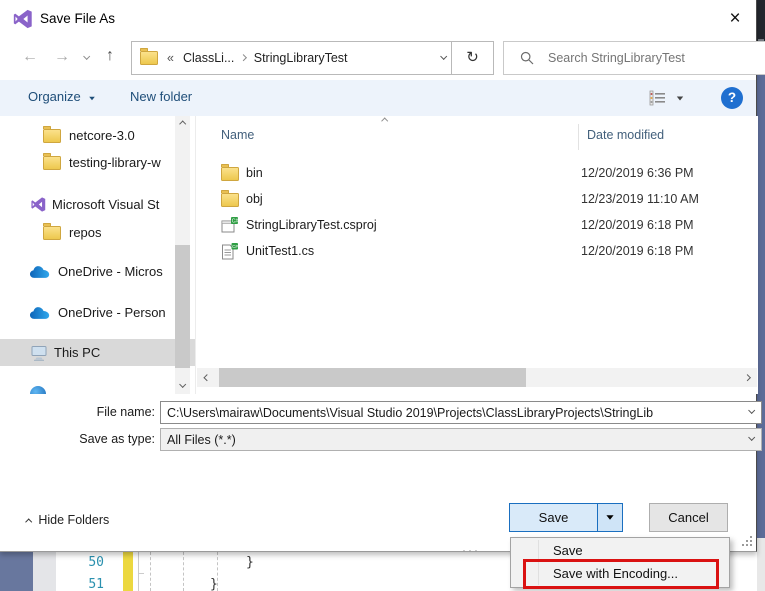 Image resolution: width=765 pixels, height=591 pixels. What do you see at coordinates (214, 584) in the screenshot?
I see `code-text: }` at bounding box center [214, 584].